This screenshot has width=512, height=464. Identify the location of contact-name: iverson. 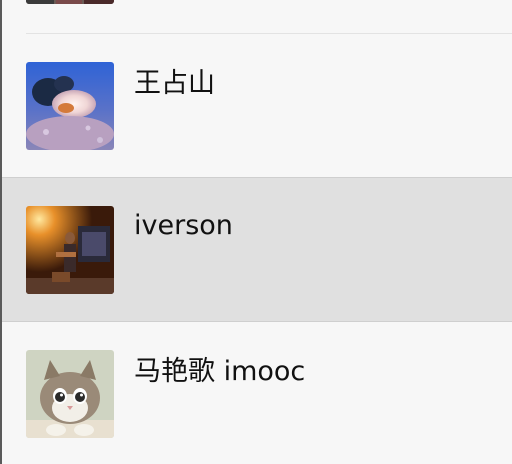
(183, 225).